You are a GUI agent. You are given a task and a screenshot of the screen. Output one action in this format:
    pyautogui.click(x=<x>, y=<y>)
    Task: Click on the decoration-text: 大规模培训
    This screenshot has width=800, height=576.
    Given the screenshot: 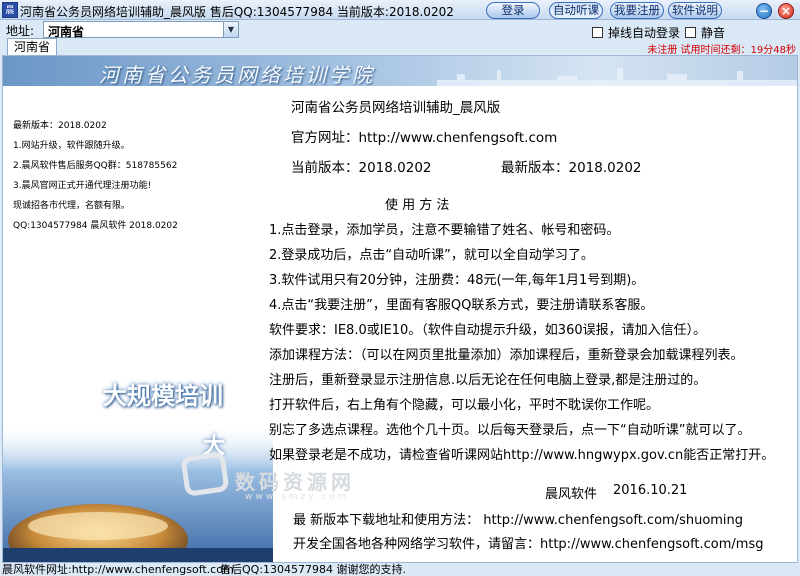 What is the action you would take?
    pyautogui.click(x=163, y=396)
    